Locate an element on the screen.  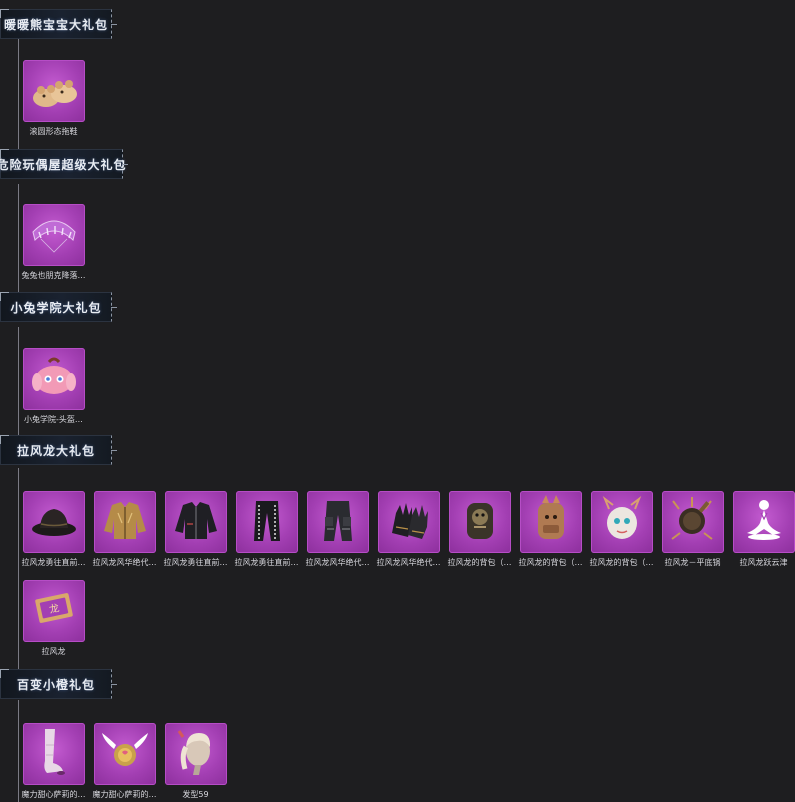
boots-icon is located at coordinates (54, 754).